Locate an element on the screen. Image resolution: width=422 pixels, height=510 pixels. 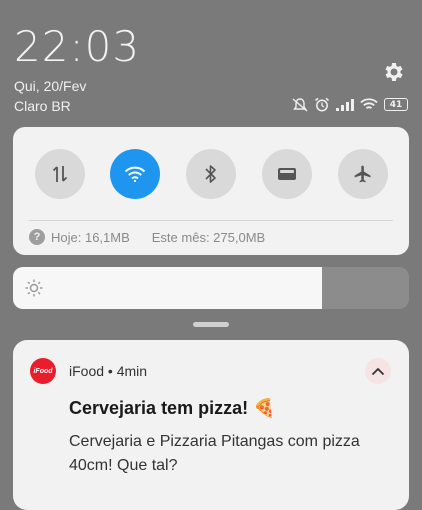
mobile-data-toggle is located at coordinates (60, 174).